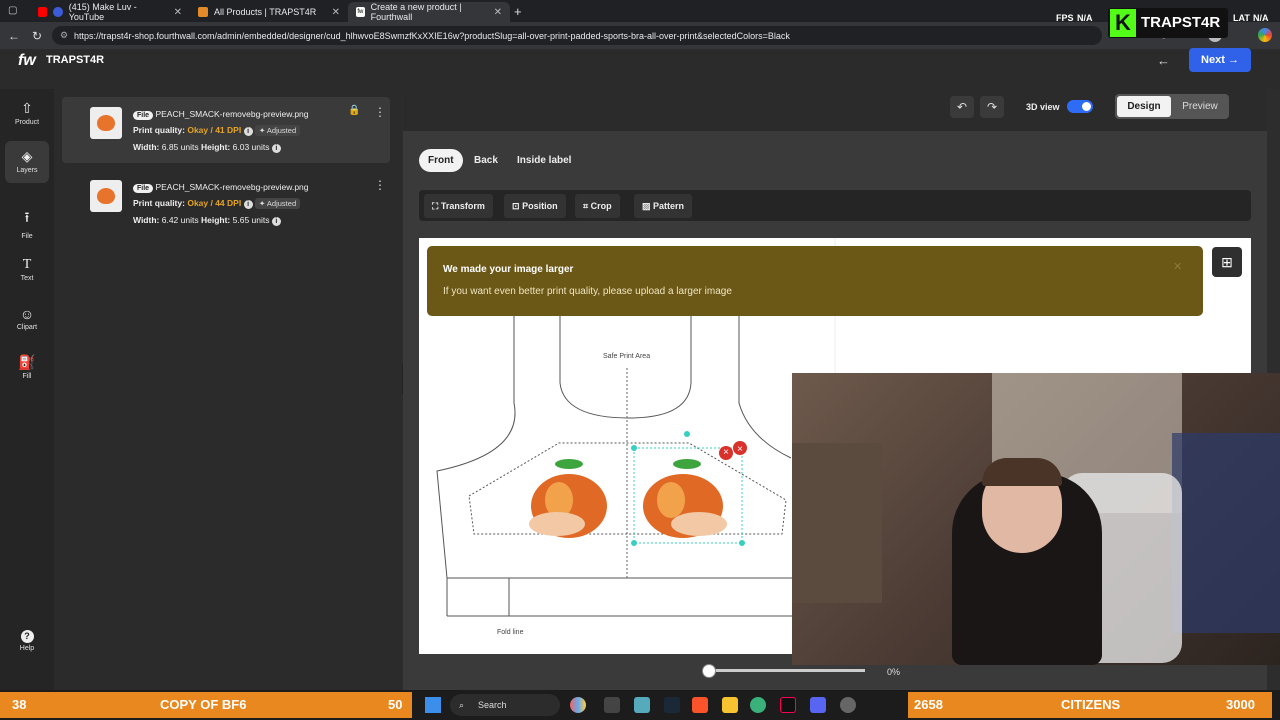 This screenshot has height=720, width=1280. Describe the element at coordinates (265, 12) in the screenshot. I see `tab-title: All Products | TRAPST4R` at that location.